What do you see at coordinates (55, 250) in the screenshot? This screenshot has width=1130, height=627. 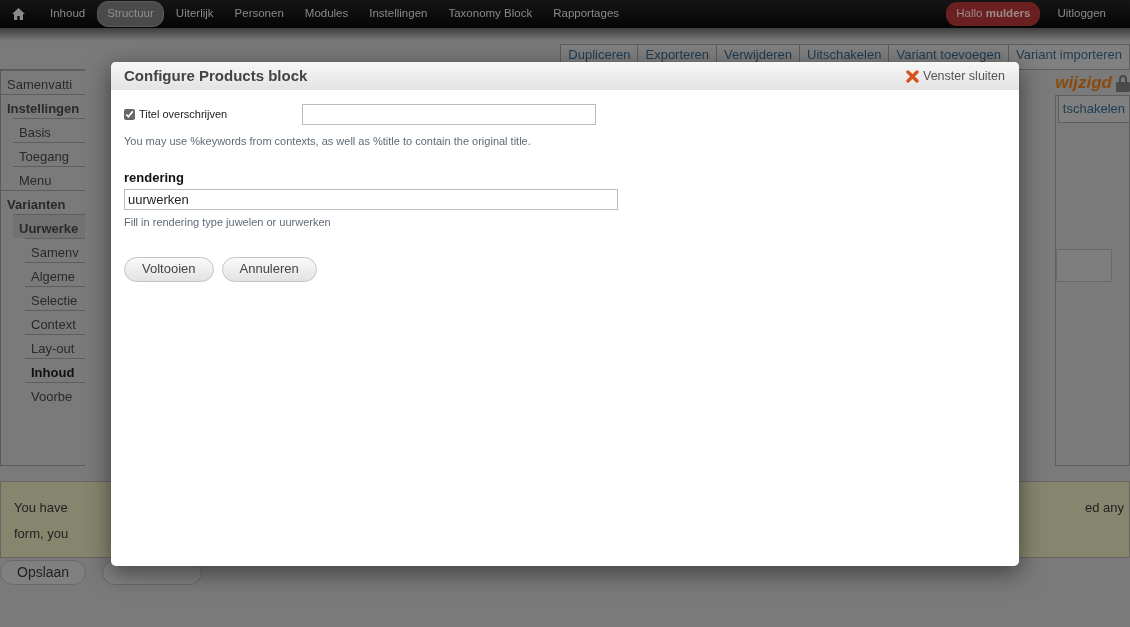 I see `sidebar-item: Samenv` at bounding box center [55, 250].